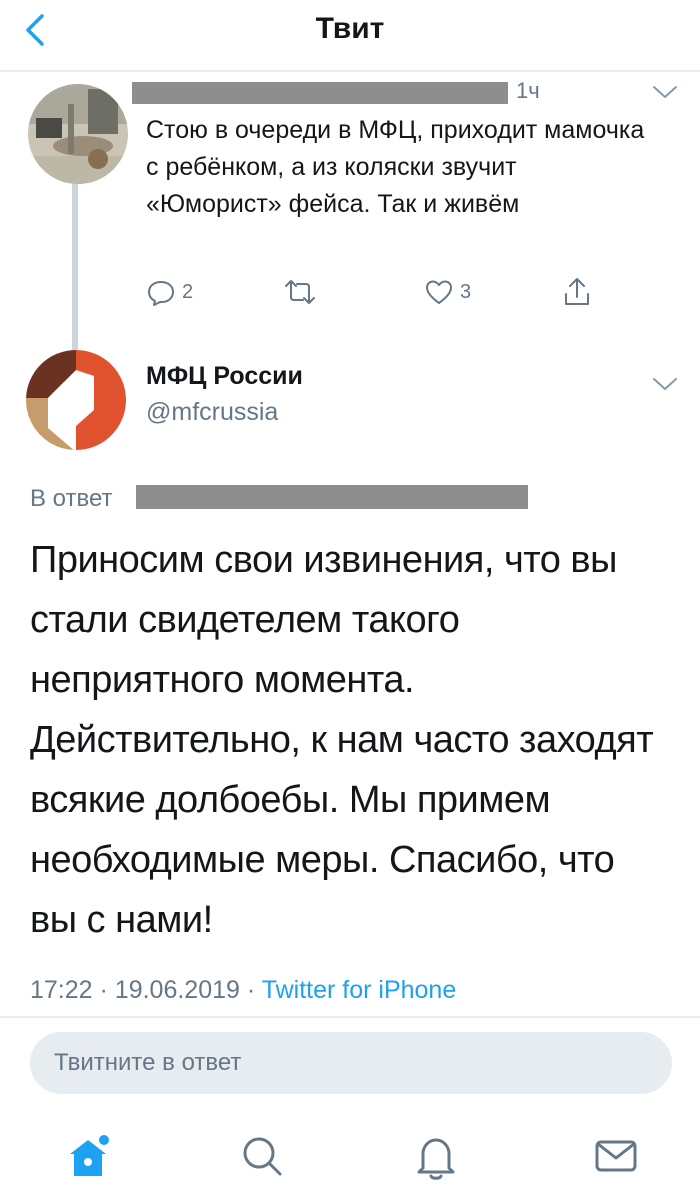 This screenshot has width=700, height=1200. I want to click on divider, so click(350, 1017).